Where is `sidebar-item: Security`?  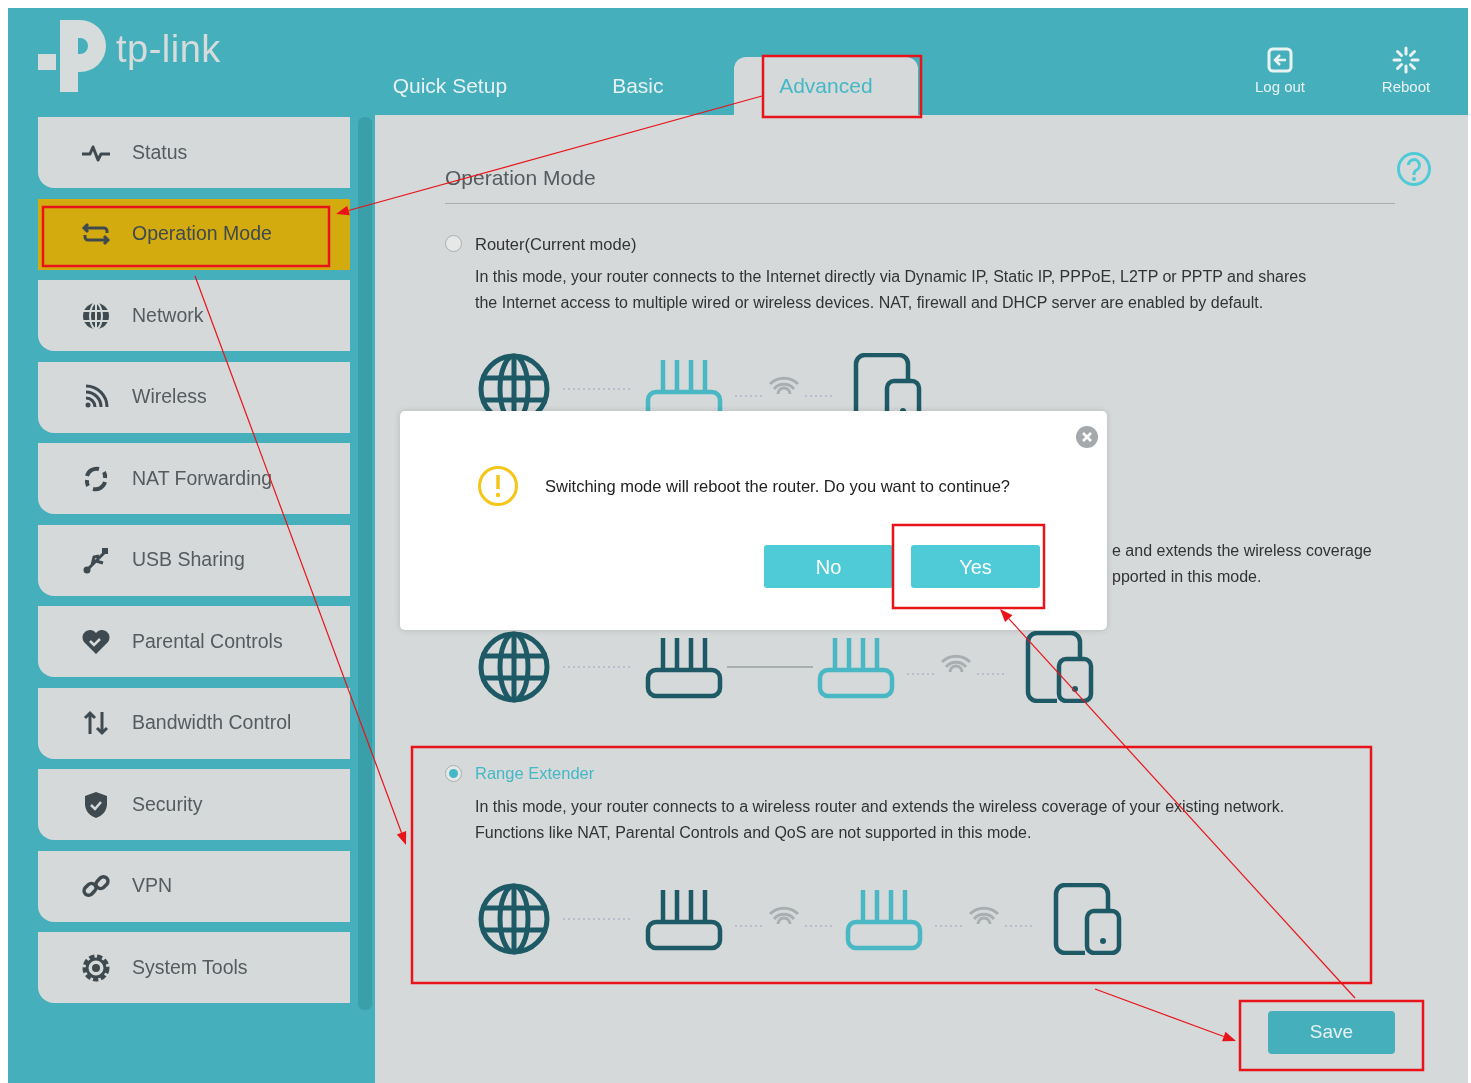 sidebar-item: Security is located at coordinates (194, 804).